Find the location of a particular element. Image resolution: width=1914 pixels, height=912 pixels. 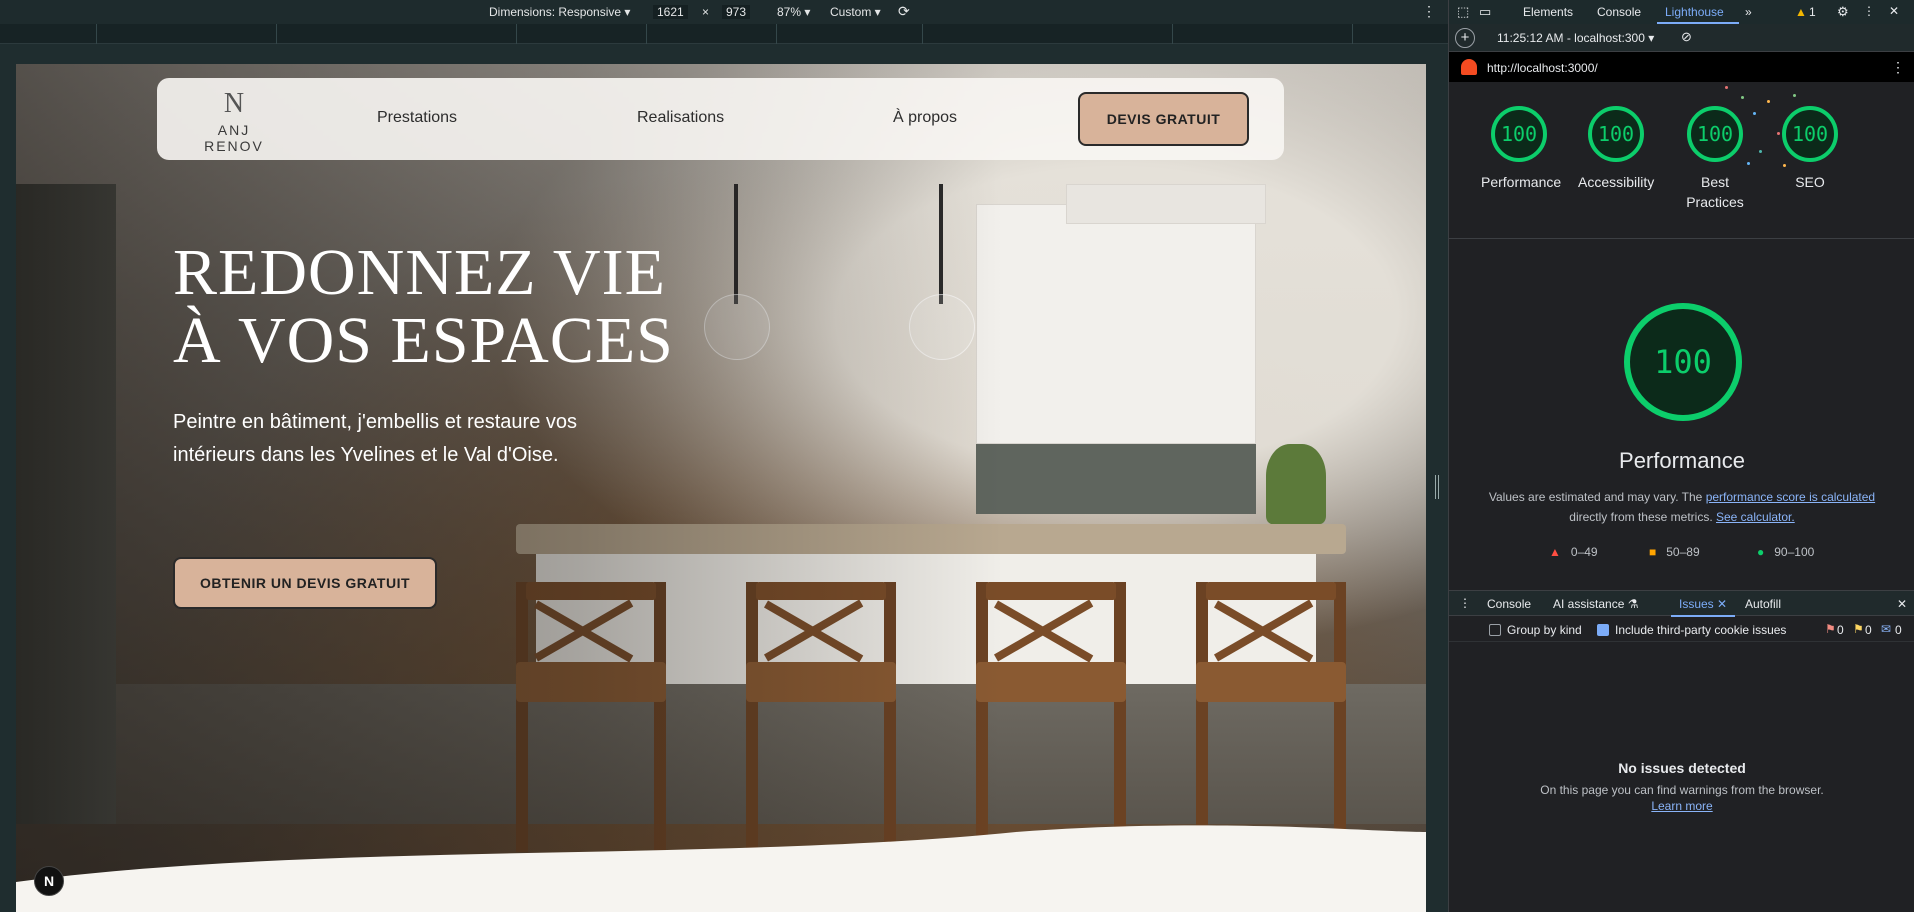

error-issues-icon: ⚑ is located at coordinates (1830, 629).